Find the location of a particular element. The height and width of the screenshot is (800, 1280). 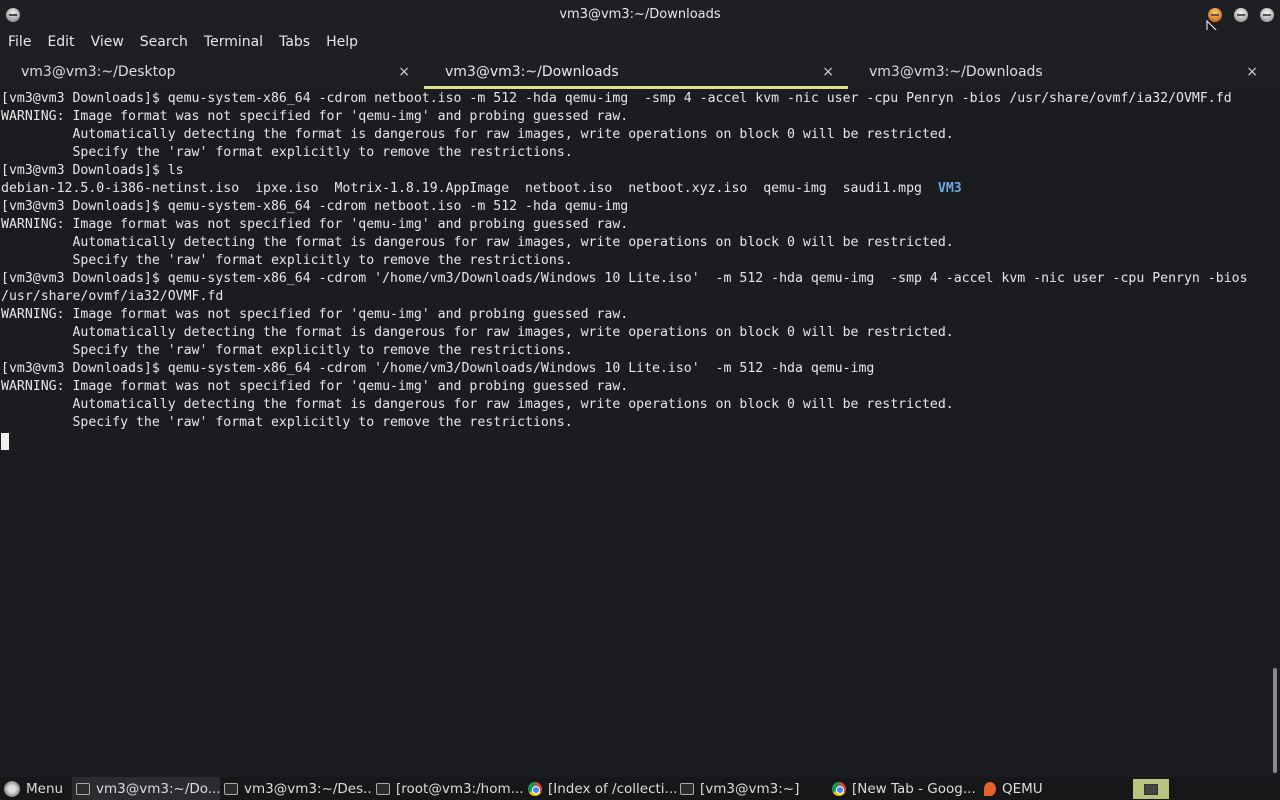

tray-terminal-launcher is located at coordinates (1151, 789).